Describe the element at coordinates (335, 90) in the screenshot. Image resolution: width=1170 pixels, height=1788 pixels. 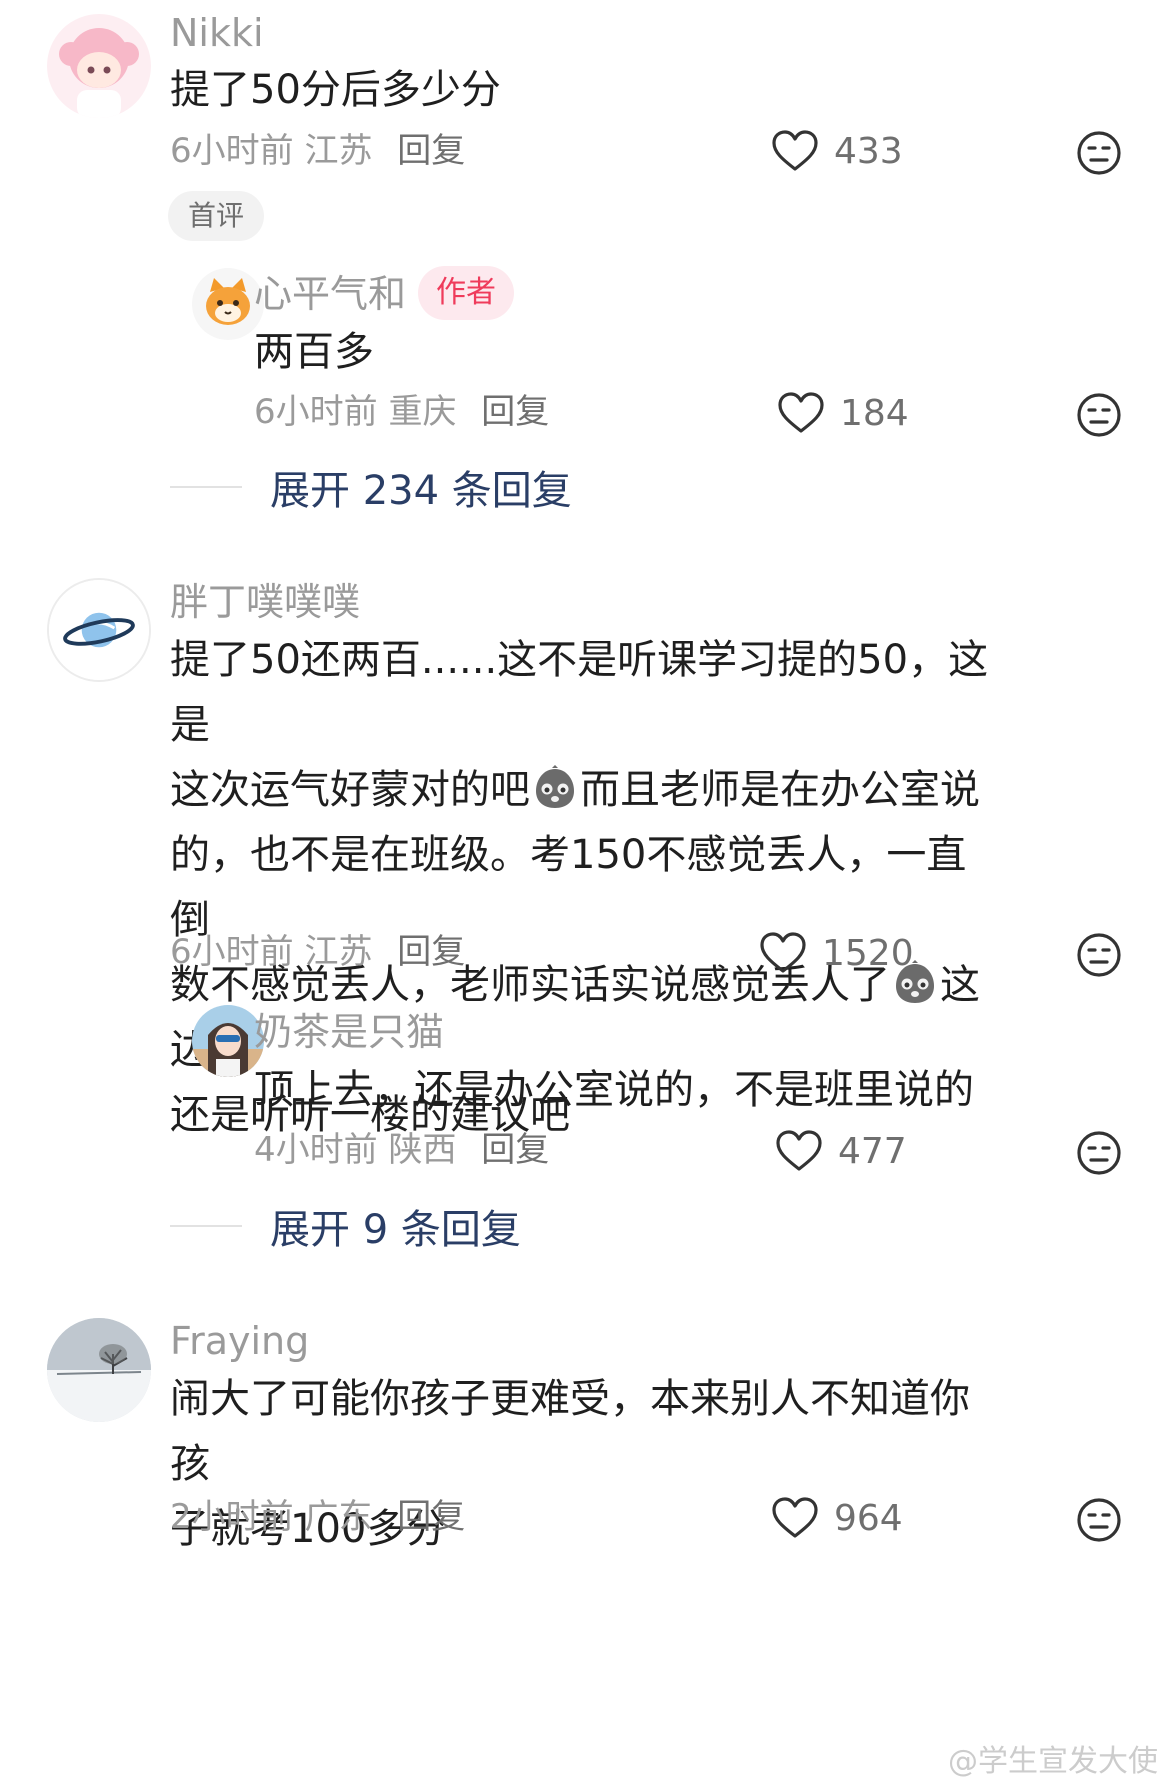
I see `comment-text: 提了50分后多少分` at that location.